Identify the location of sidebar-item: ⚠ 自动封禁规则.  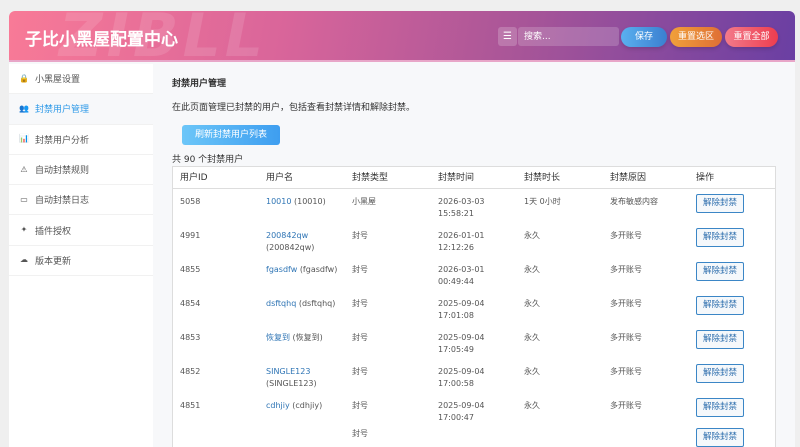
(81, 170).